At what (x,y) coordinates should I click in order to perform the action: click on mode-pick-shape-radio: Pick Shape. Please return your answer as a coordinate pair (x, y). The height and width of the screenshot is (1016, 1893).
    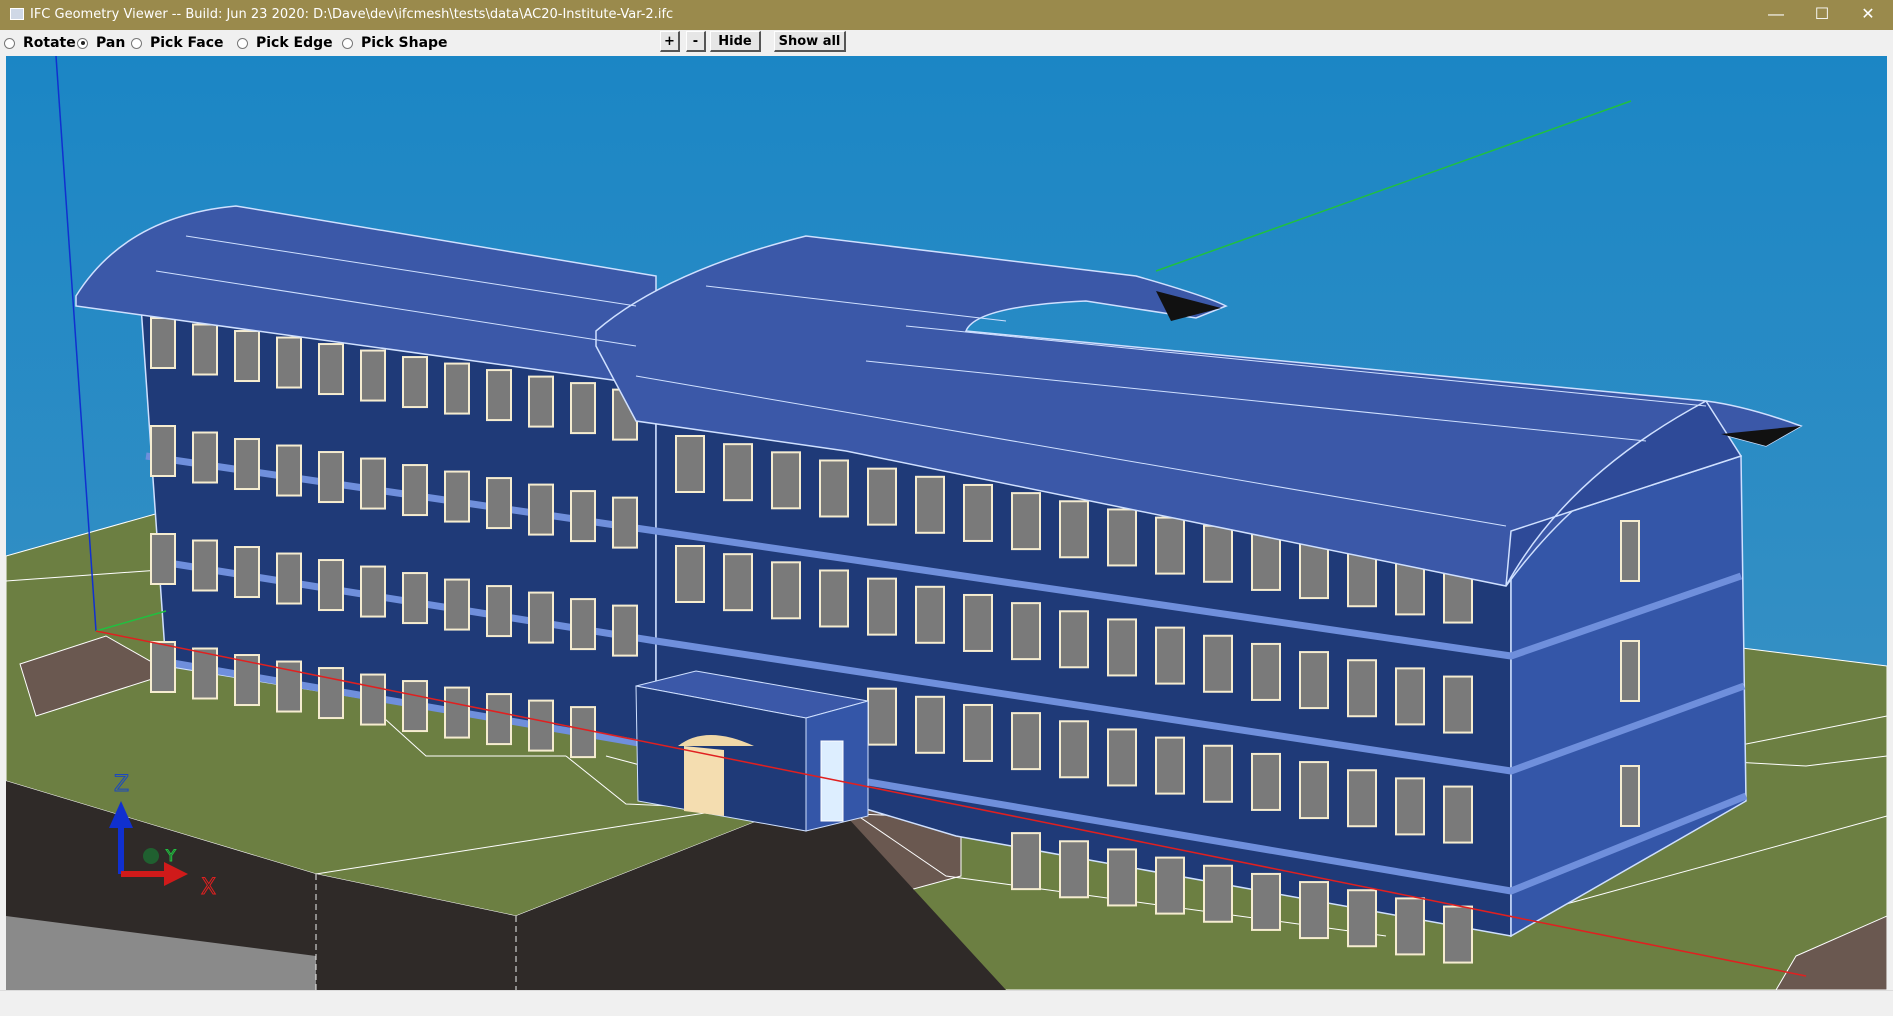
    Looking at the image, I should click on (395, 43).